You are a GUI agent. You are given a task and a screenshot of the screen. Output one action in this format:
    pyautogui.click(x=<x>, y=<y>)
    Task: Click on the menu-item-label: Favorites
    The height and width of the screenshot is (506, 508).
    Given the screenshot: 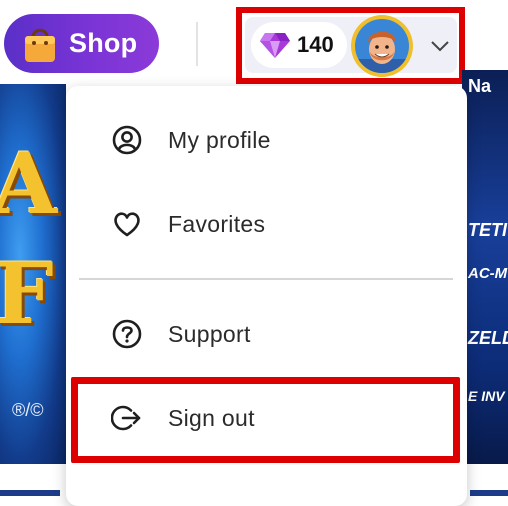 What is the action you would take?
    pyautogui.click(x=217, y=223)
    